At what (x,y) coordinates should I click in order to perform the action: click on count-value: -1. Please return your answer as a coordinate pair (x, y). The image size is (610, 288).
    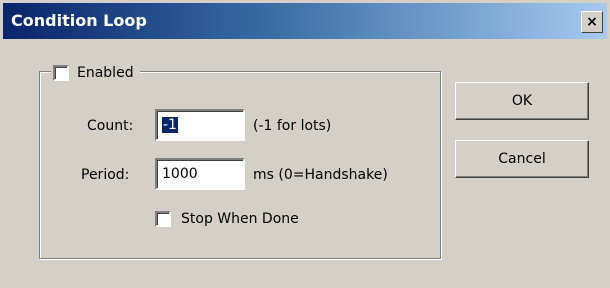
    Looking at the image, I should click on (170, 125).